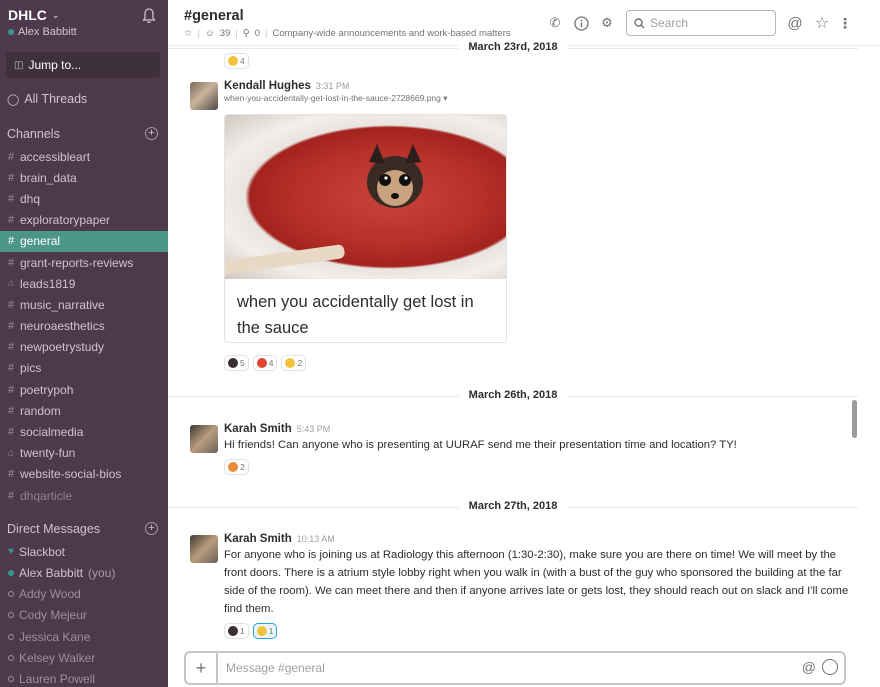  I want to click on image-preview, so click(365, 197).